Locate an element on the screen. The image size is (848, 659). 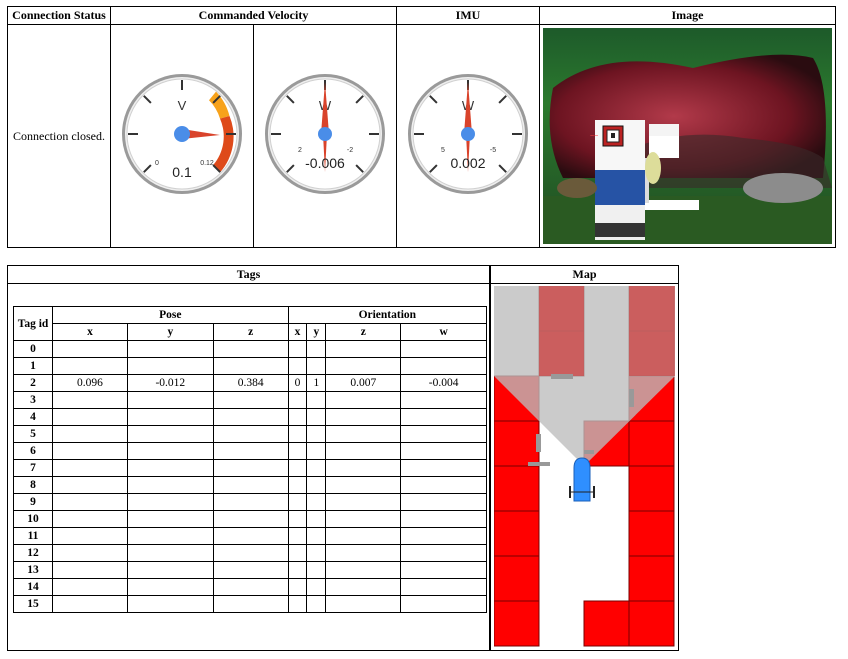
tag-id-cell: 13 is located at coordinates (33, 570).